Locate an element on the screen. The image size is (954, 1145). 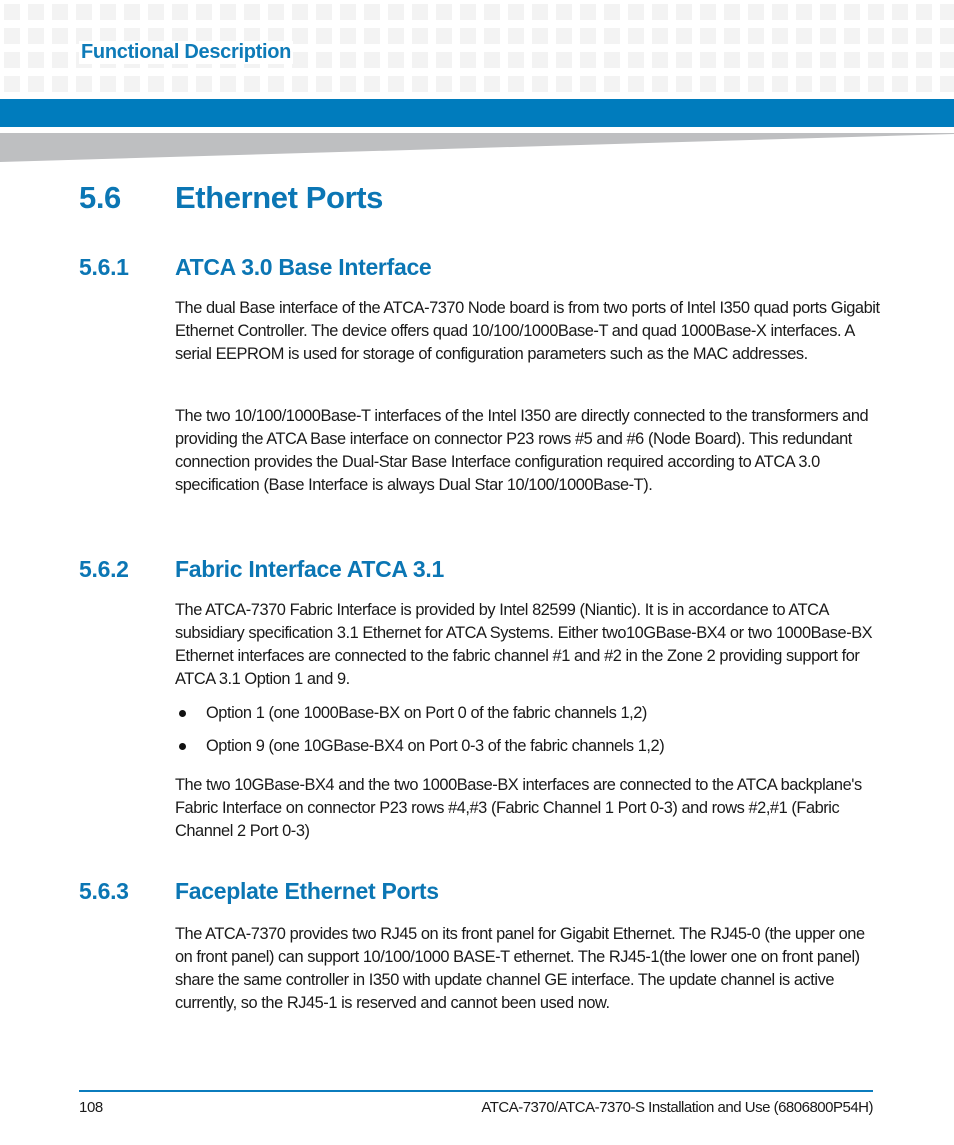
bullet-icon is located at coordinates (182, 746).